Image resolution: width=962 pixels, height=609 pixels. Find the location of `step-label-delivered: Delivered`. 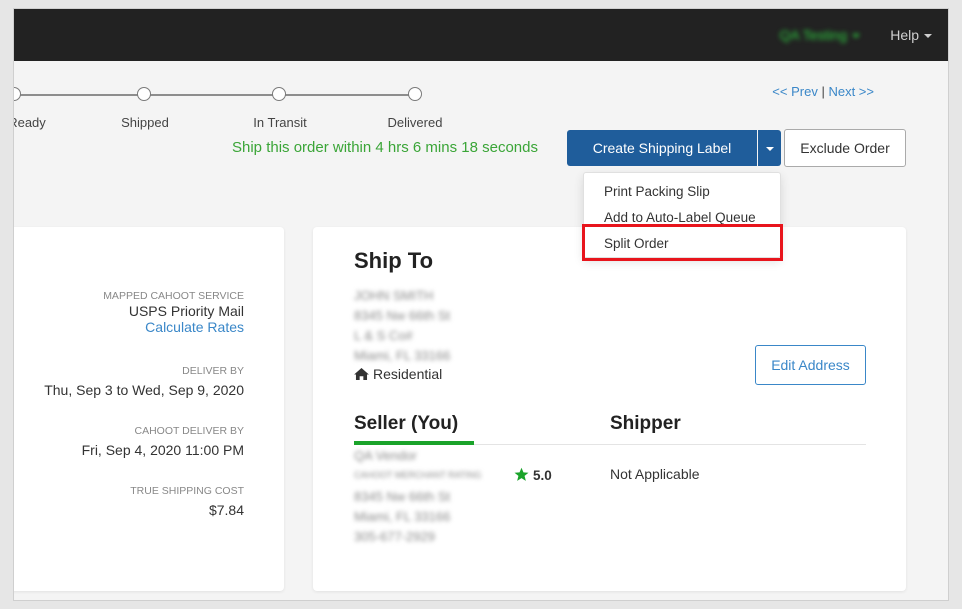

step-label-delivered: Delivered is located at coordinates (415, 122).